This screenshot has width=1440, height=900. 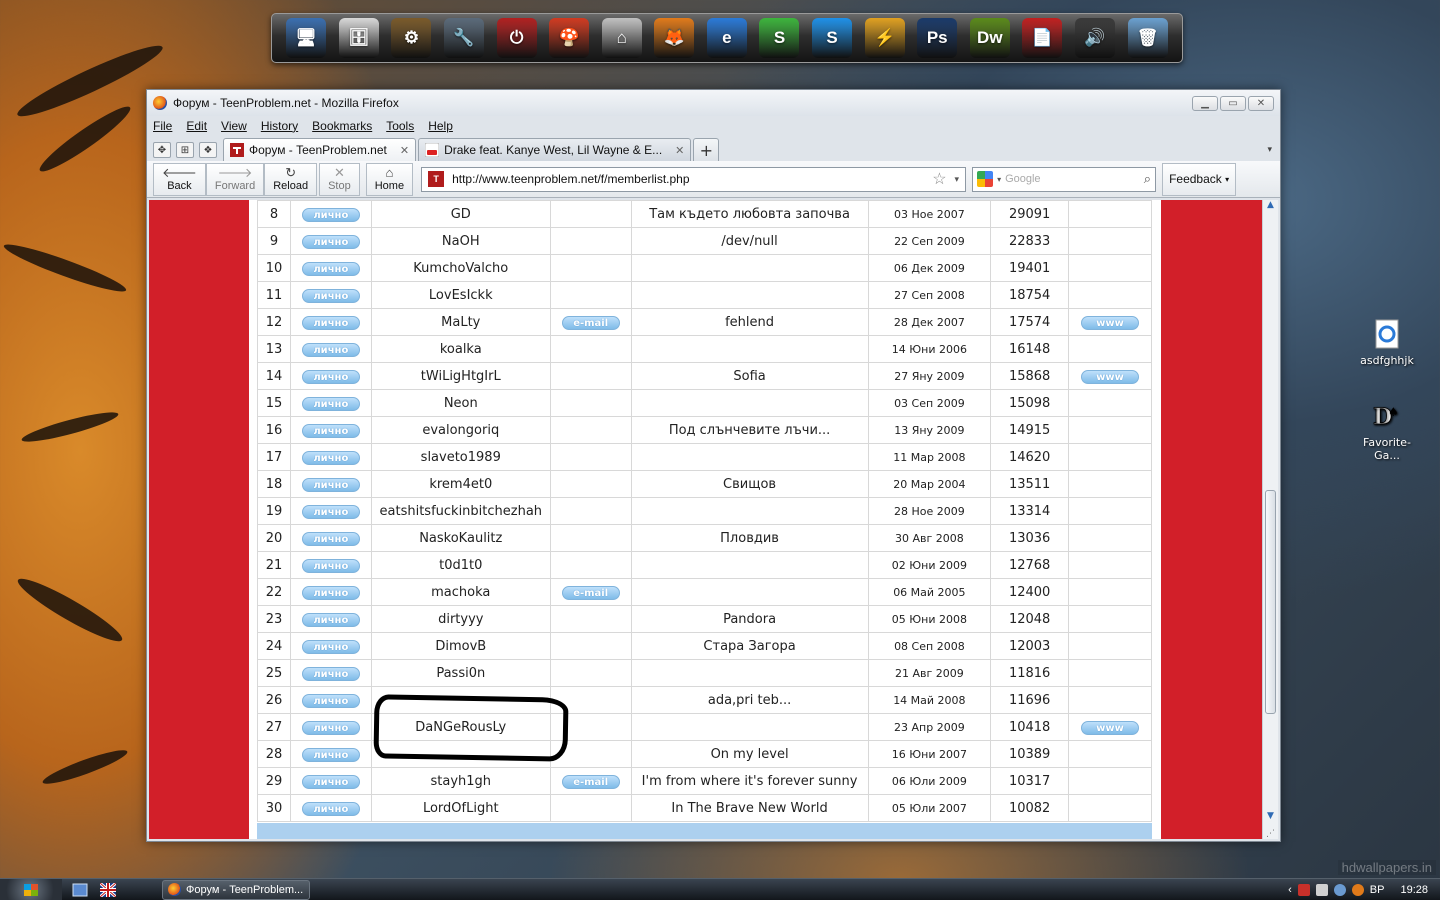 What do you see at coordinates (464, 38) in the screenshot?
I see `network-icon: 🔧` at bounding box center [464, 38].